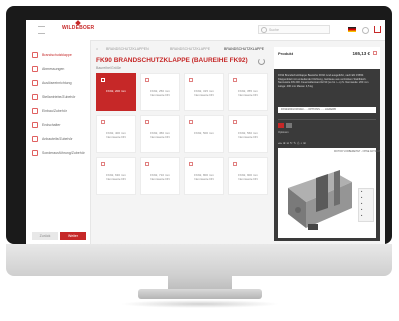 The width and height of the screenshot is (399, 321). What do you see at coordinates (51, 125) in the screenshot?
I see `sidebar-item-label: Endschalter` at bounding box center [51, 125].